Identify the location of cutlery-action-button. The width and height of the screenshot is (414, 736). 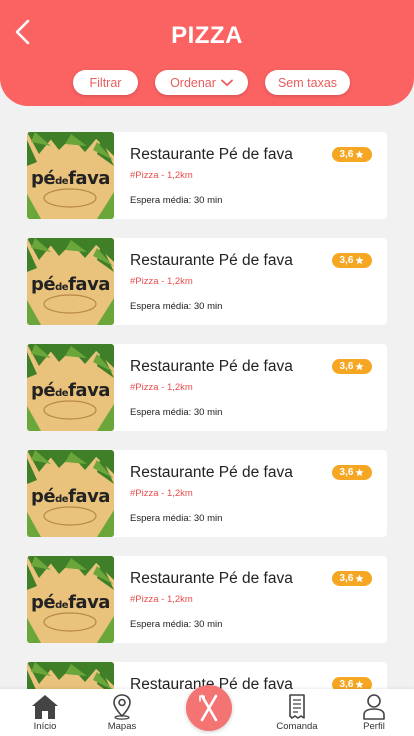
(209, 708).